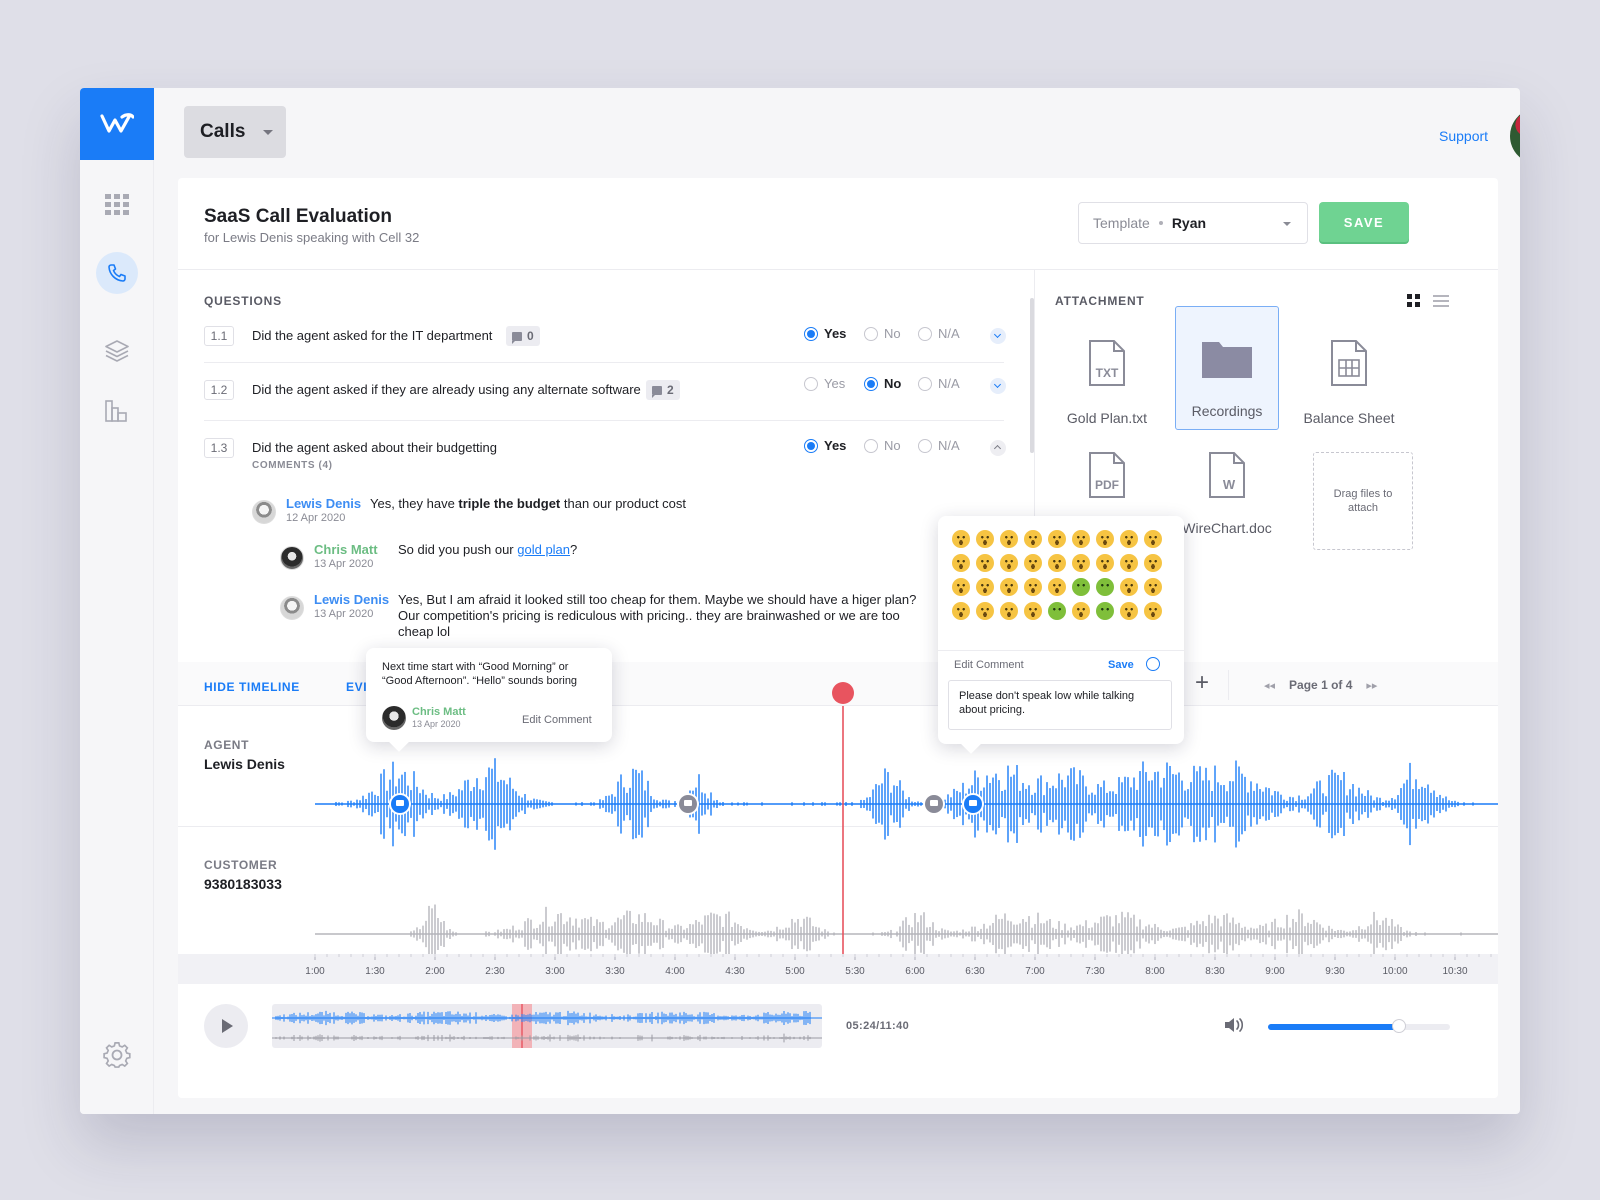  What do you see at coordinates (557, 720) in the screenshot?
I see `edit-comment-button: Edit Comment` at bounding box center [557, 720].